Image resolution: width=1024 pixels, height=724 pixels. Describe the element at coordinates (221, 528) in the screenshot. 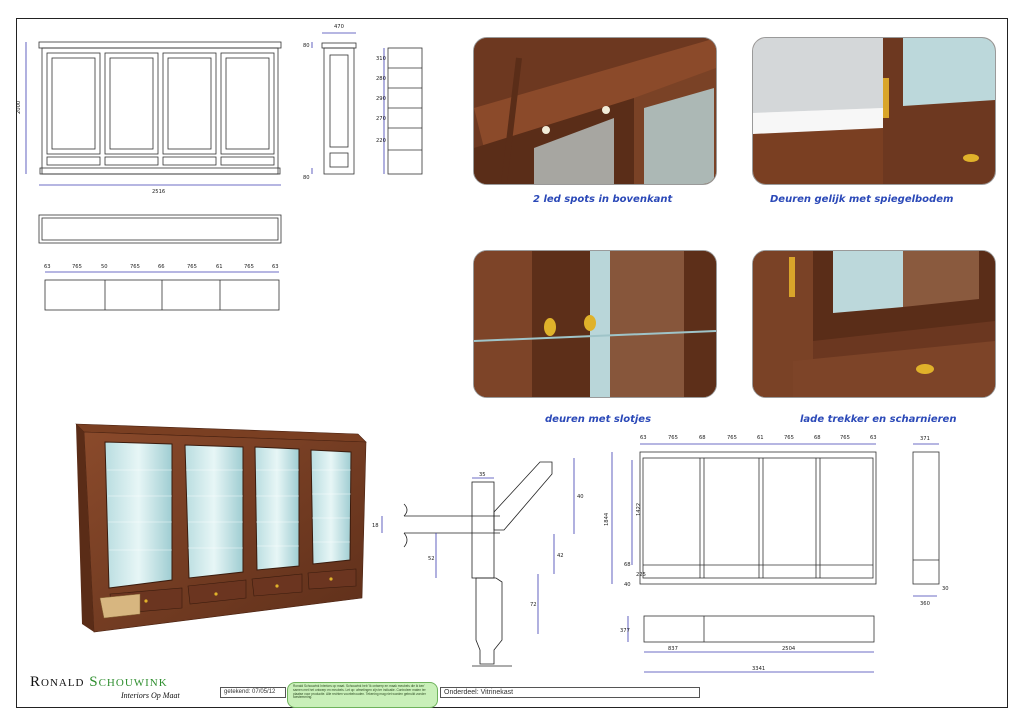

I see `cabinet-render` at that location.